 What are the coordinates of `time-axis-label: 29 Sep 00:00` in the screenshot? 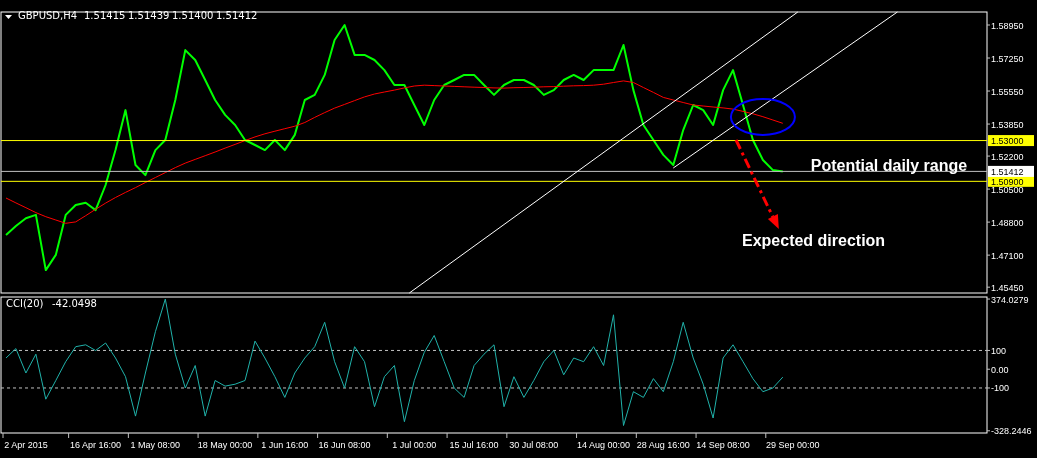 It's located at (793, 445).